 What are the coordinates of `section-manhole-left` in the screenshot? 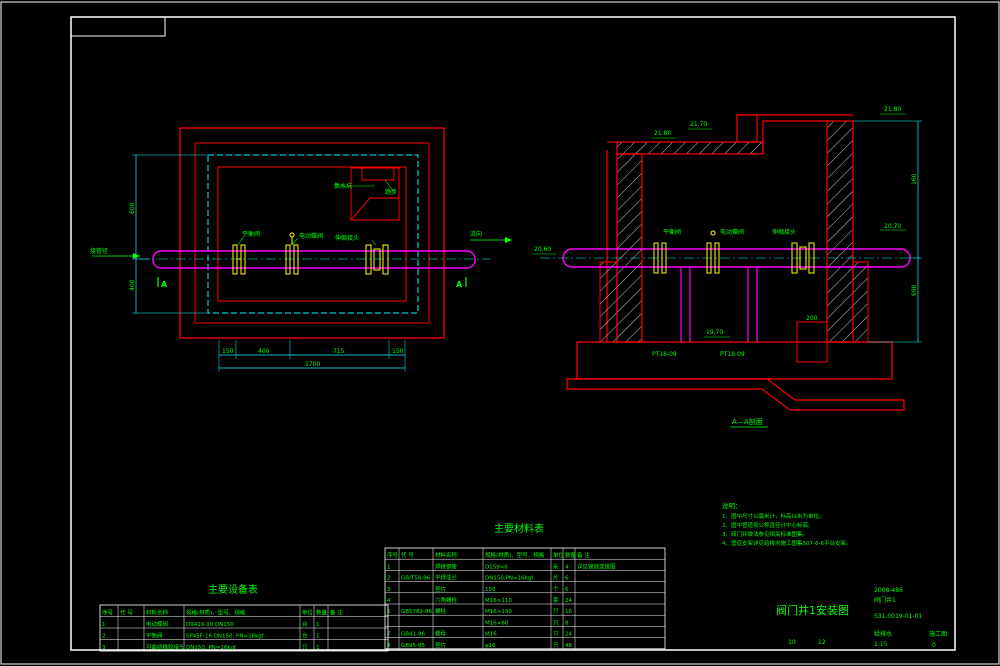 It's located at (747, 128).